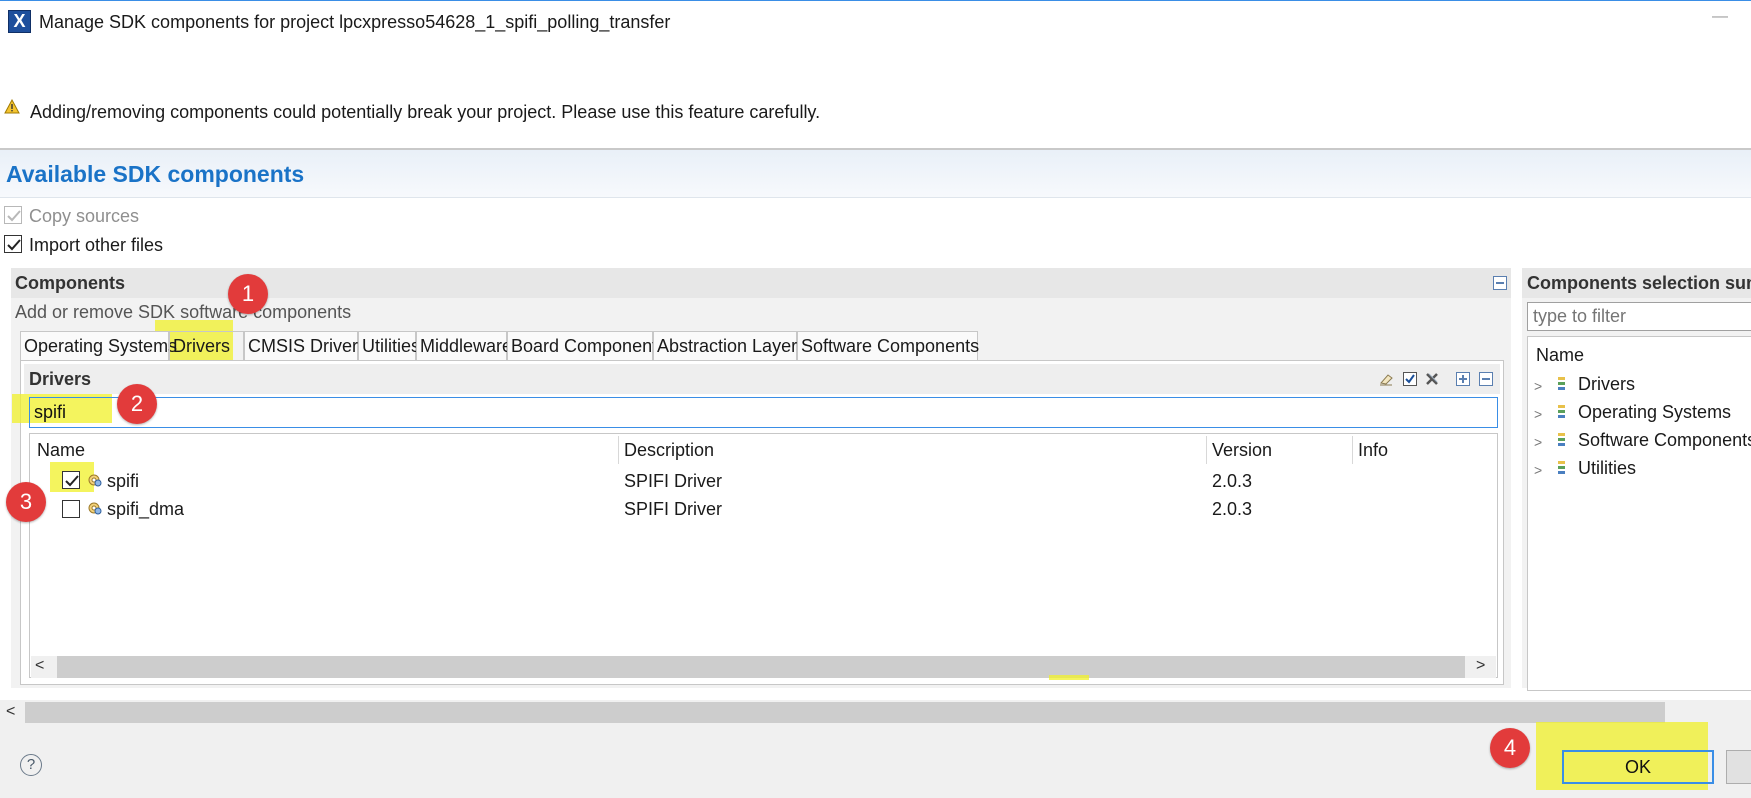 Image resolution: width=1751 pixels, height=798 pixels. Describe the element at coordinates (71, 509) in the screenshot. I see `spifi-dma-checkbox` at that location.